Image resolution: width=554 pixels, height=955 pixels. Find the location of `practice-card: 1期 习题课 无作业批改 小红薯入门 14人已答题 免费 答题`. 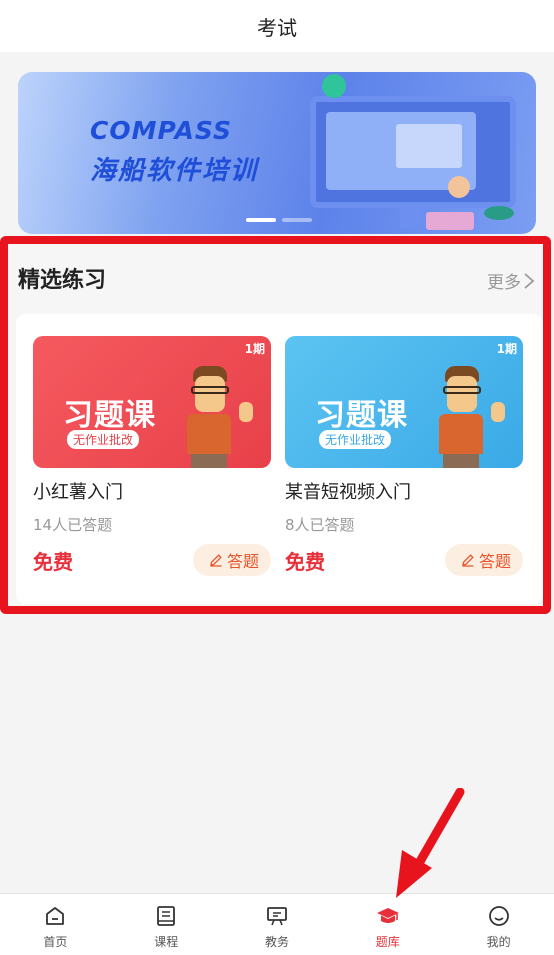

practice-card: 1期 习题课 无作业批改 小红薯入门 14人已答题 免费 答题 is located at coordinates (152, 456).